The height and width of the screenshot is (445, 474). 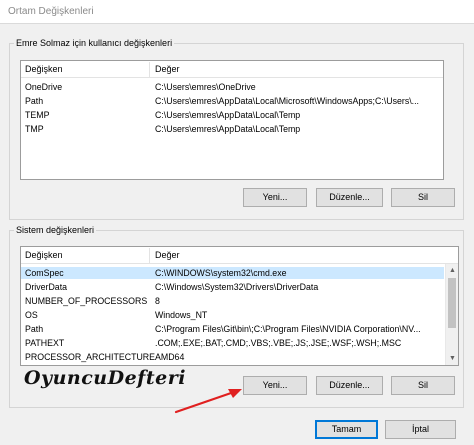 I want to click on scroll-down-icon: ▼, so click(x=452, y=358).